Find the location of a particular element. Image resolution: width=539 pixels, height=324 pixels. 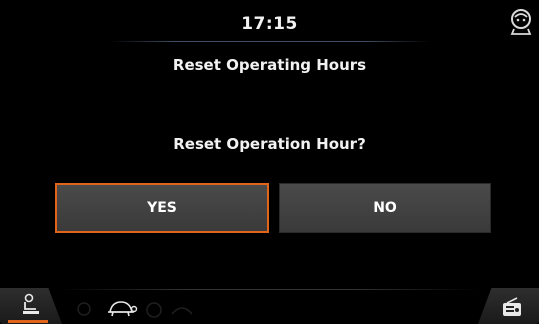

operator-face-icon is located at coordinates (521, 22).